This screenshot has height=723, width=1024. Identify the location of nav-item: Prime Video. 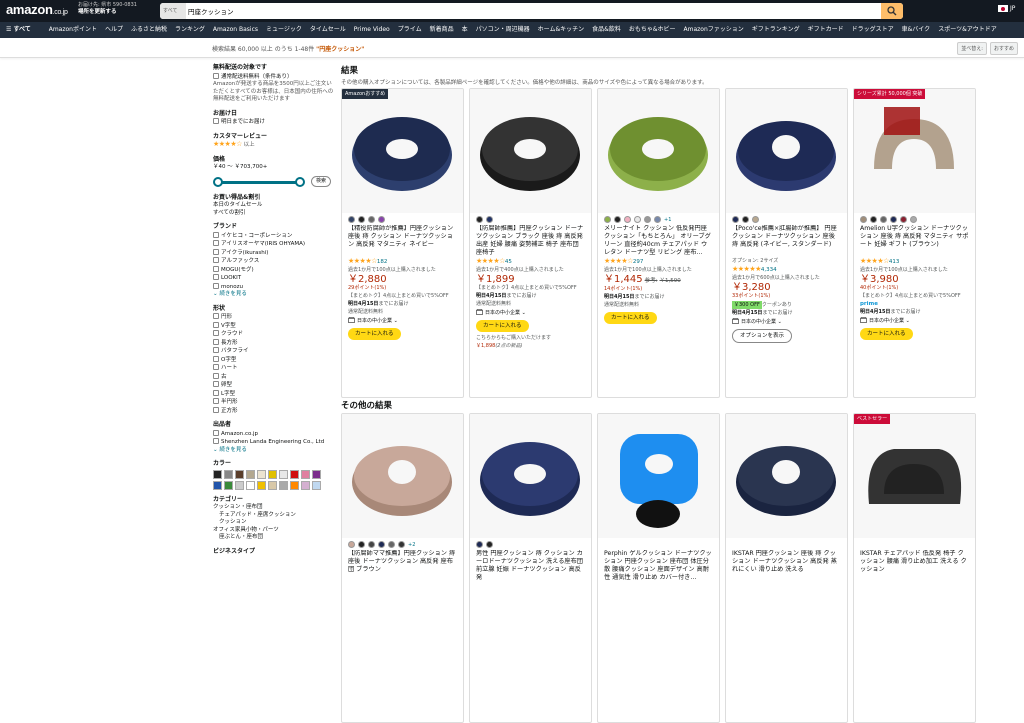
(372, 30).